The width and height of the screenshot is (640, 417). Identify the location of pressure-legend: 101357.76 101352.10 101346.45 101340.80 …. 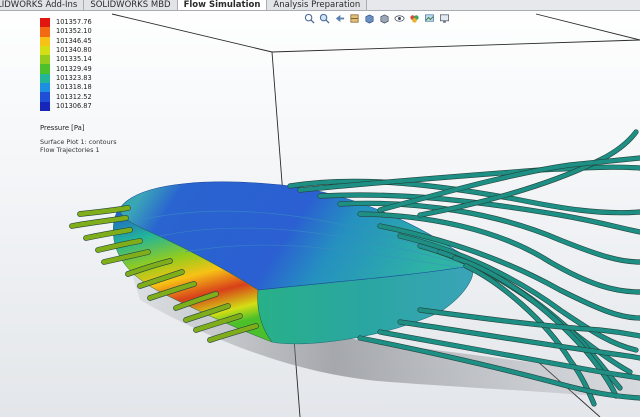
(90, 64).